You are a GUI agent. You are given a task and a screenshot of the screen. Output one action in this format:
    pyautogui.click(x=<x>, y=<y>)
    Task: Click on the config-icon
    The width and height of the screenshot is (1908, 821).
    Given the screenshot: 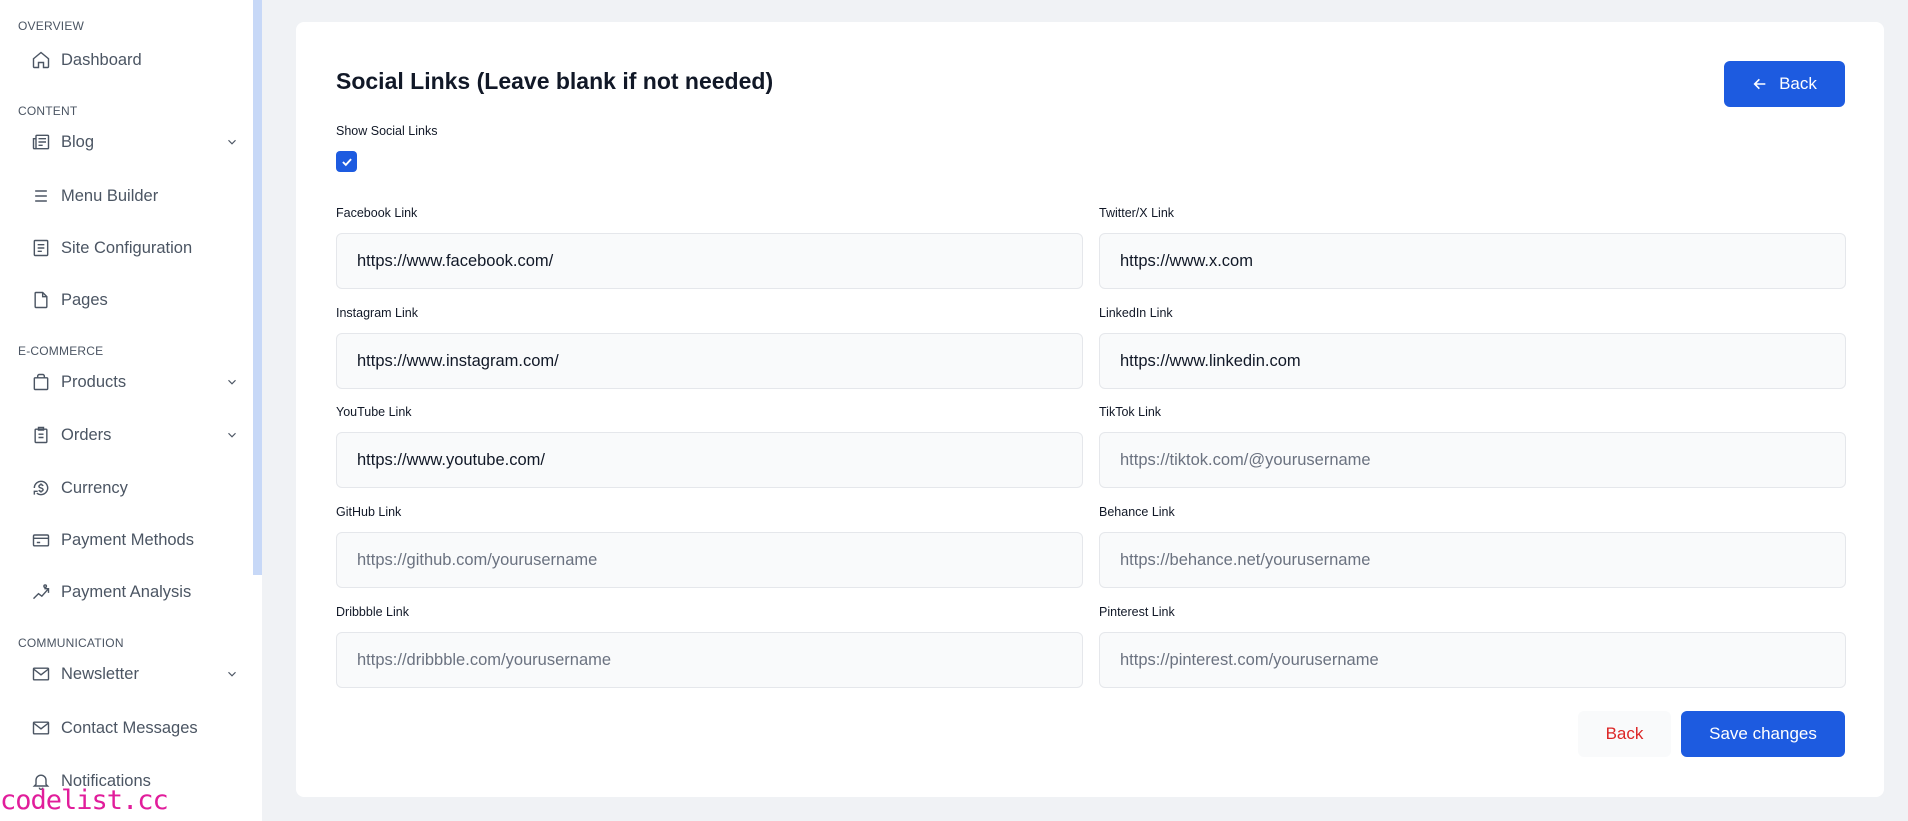 What is the action you would take?
    pyautogui.click(x=41, y=248)
    